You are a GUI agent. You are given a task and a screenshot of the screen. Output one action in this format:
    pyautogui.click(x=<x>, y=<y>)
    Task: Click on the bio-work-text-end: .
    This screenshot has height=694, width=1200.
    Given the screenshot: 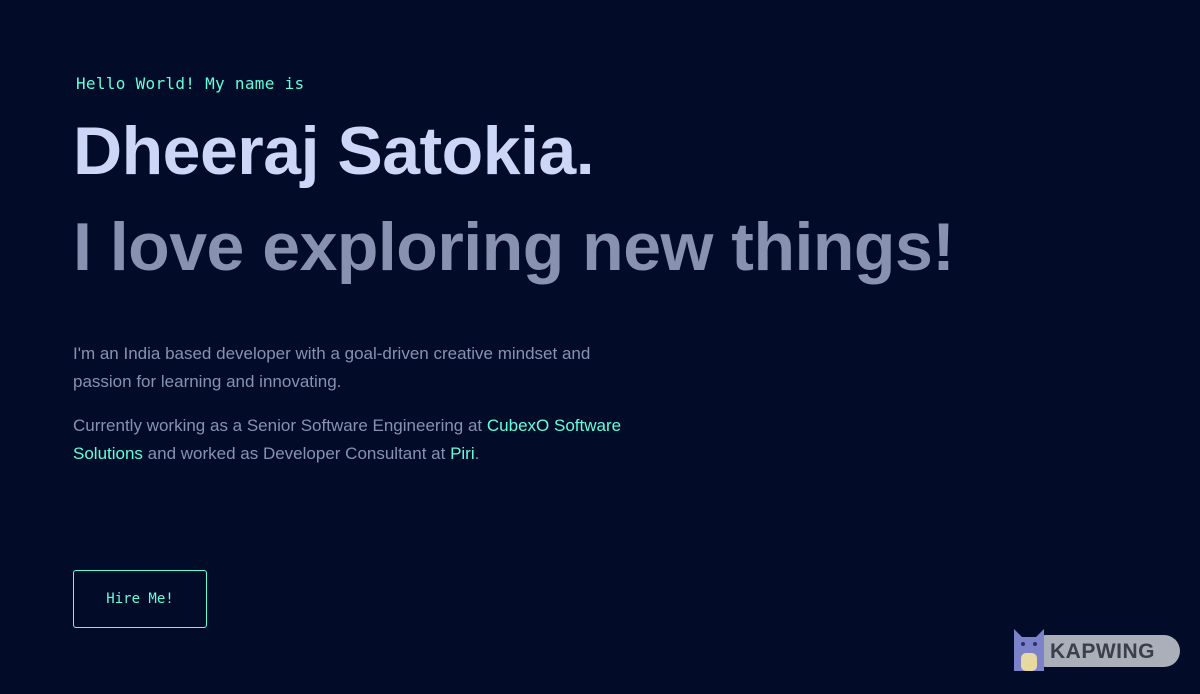 What is the action you would take?
    pyautogui.click(x=477, y=453)
    